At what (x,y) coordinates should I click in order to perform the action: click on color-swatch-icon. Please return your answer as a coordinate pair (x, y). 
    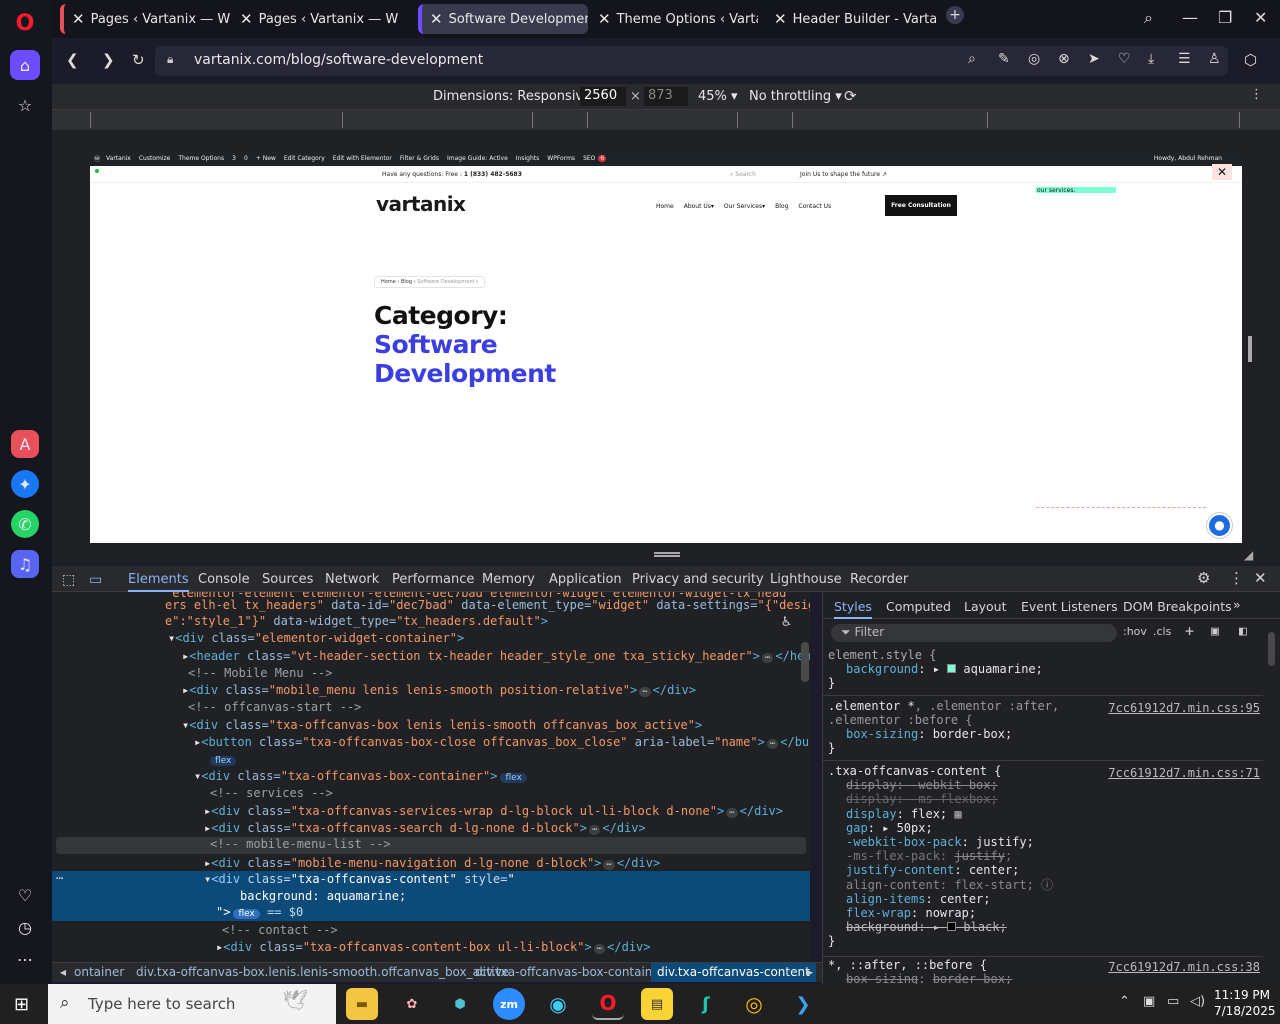
    Looking at the image, I should click on (952, 668).